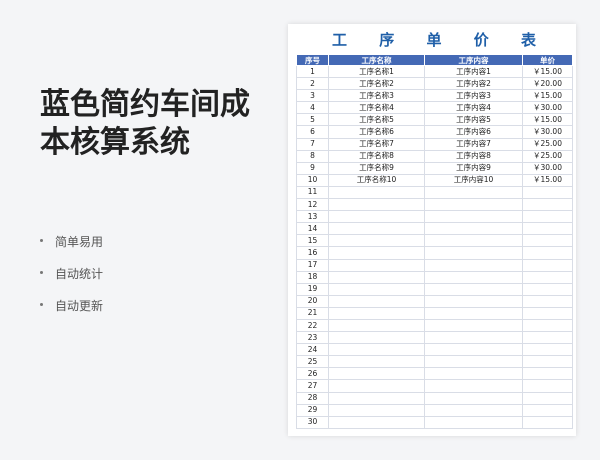  What do you see at coordinates (312, 277) in the screenshot?
I see `table-cell: 18` at bounding box center [312, 277].